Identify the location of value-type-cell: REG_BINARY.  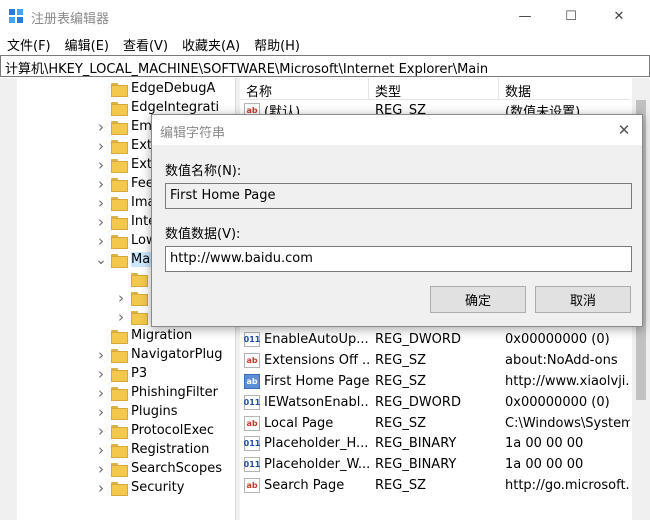
(416, 443).